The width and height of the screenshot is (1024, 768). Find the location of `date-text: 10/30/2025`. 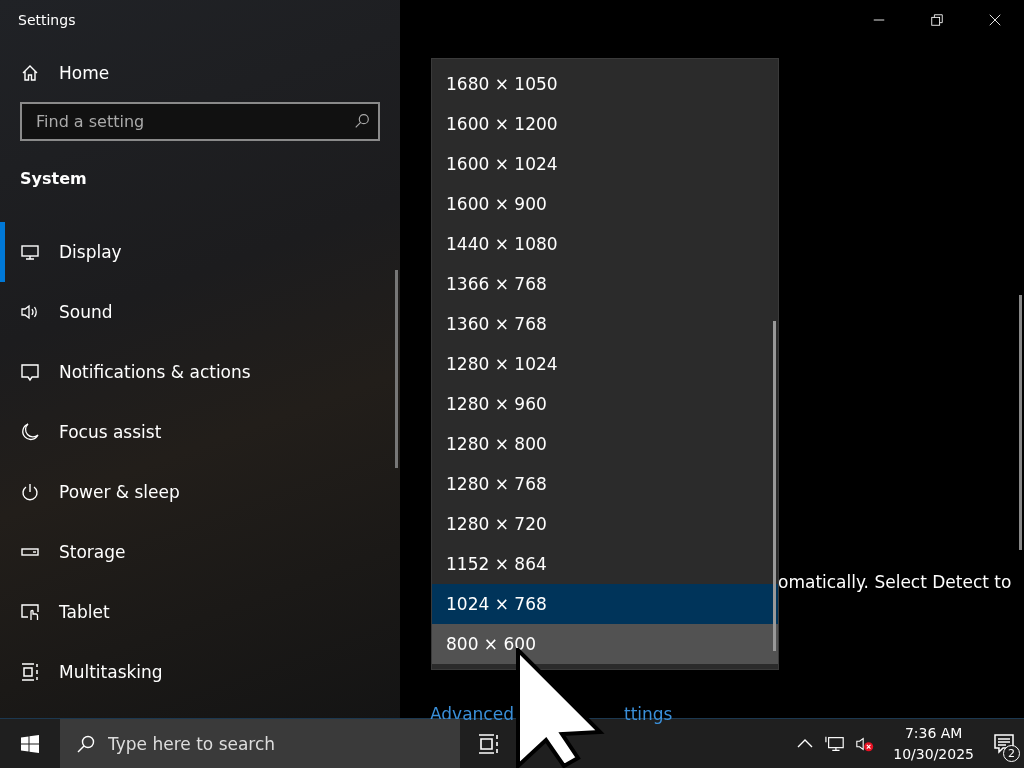

date-text: 10/30/2025 is located at coordinates (933, 754).